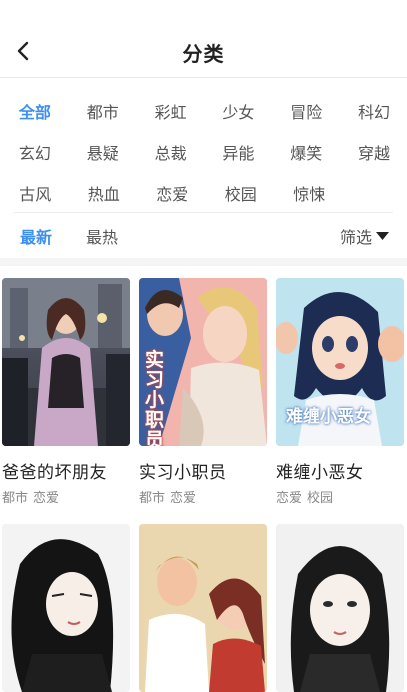 The height and width of the screenshot is (692, 407). What do you see at coordinates (328, 417) in the screenshot?
I see `cover-title-text: 难缠小恶女` at bounding box center [328, 417].